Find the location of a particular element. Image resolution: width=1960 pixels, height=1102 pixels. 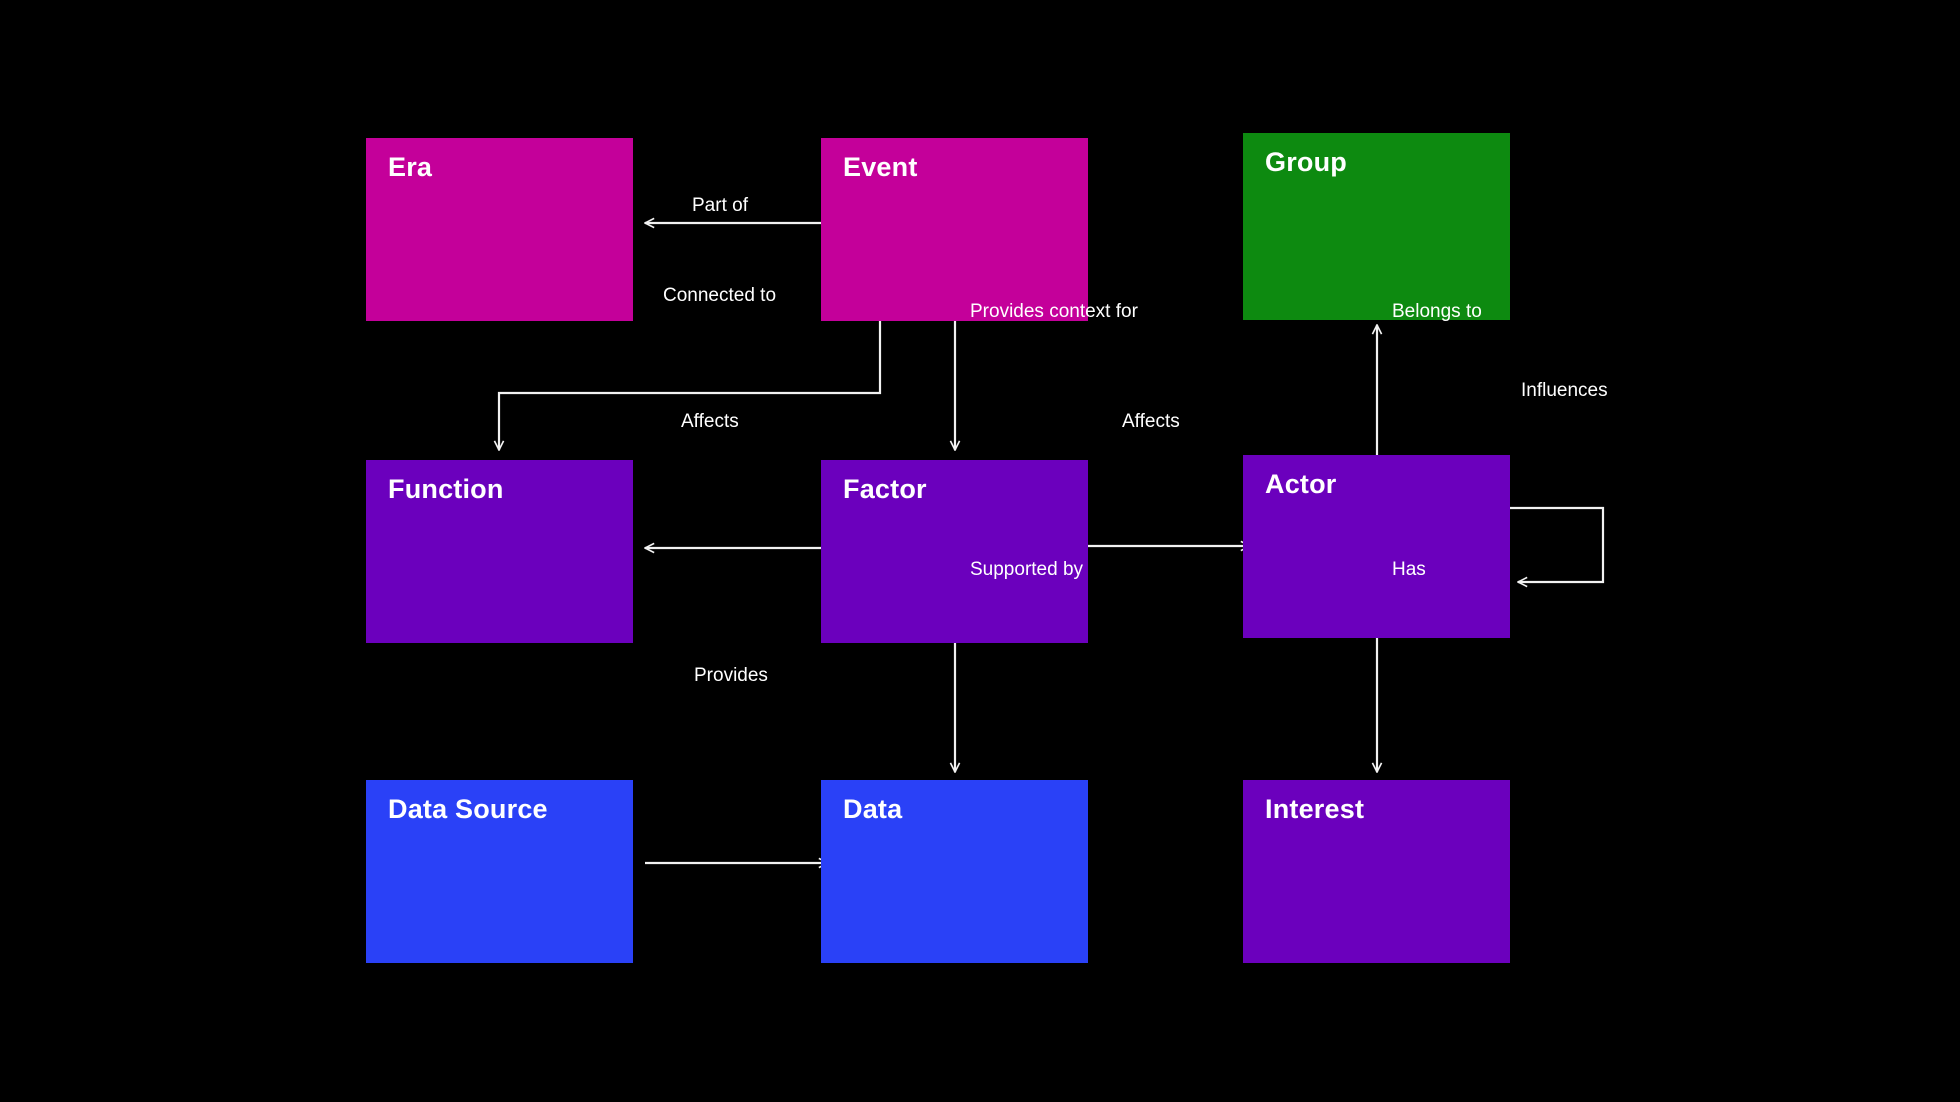

node-label-factor: Factor is located at coordinates (885, 489).